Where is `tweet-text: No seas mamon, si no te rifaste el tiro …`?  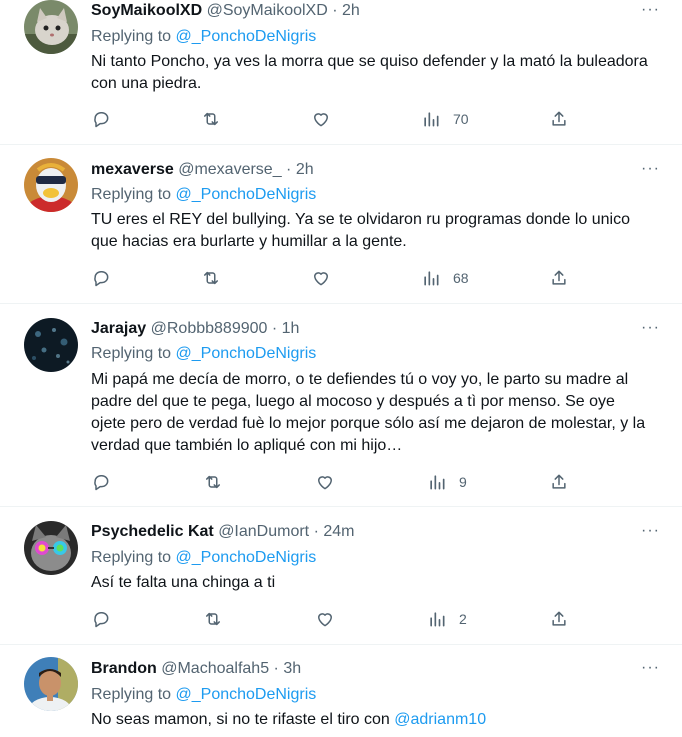 tweet-text: No seas mamon, si no te rifaste el tiro … is located at coordinates (371, 720).